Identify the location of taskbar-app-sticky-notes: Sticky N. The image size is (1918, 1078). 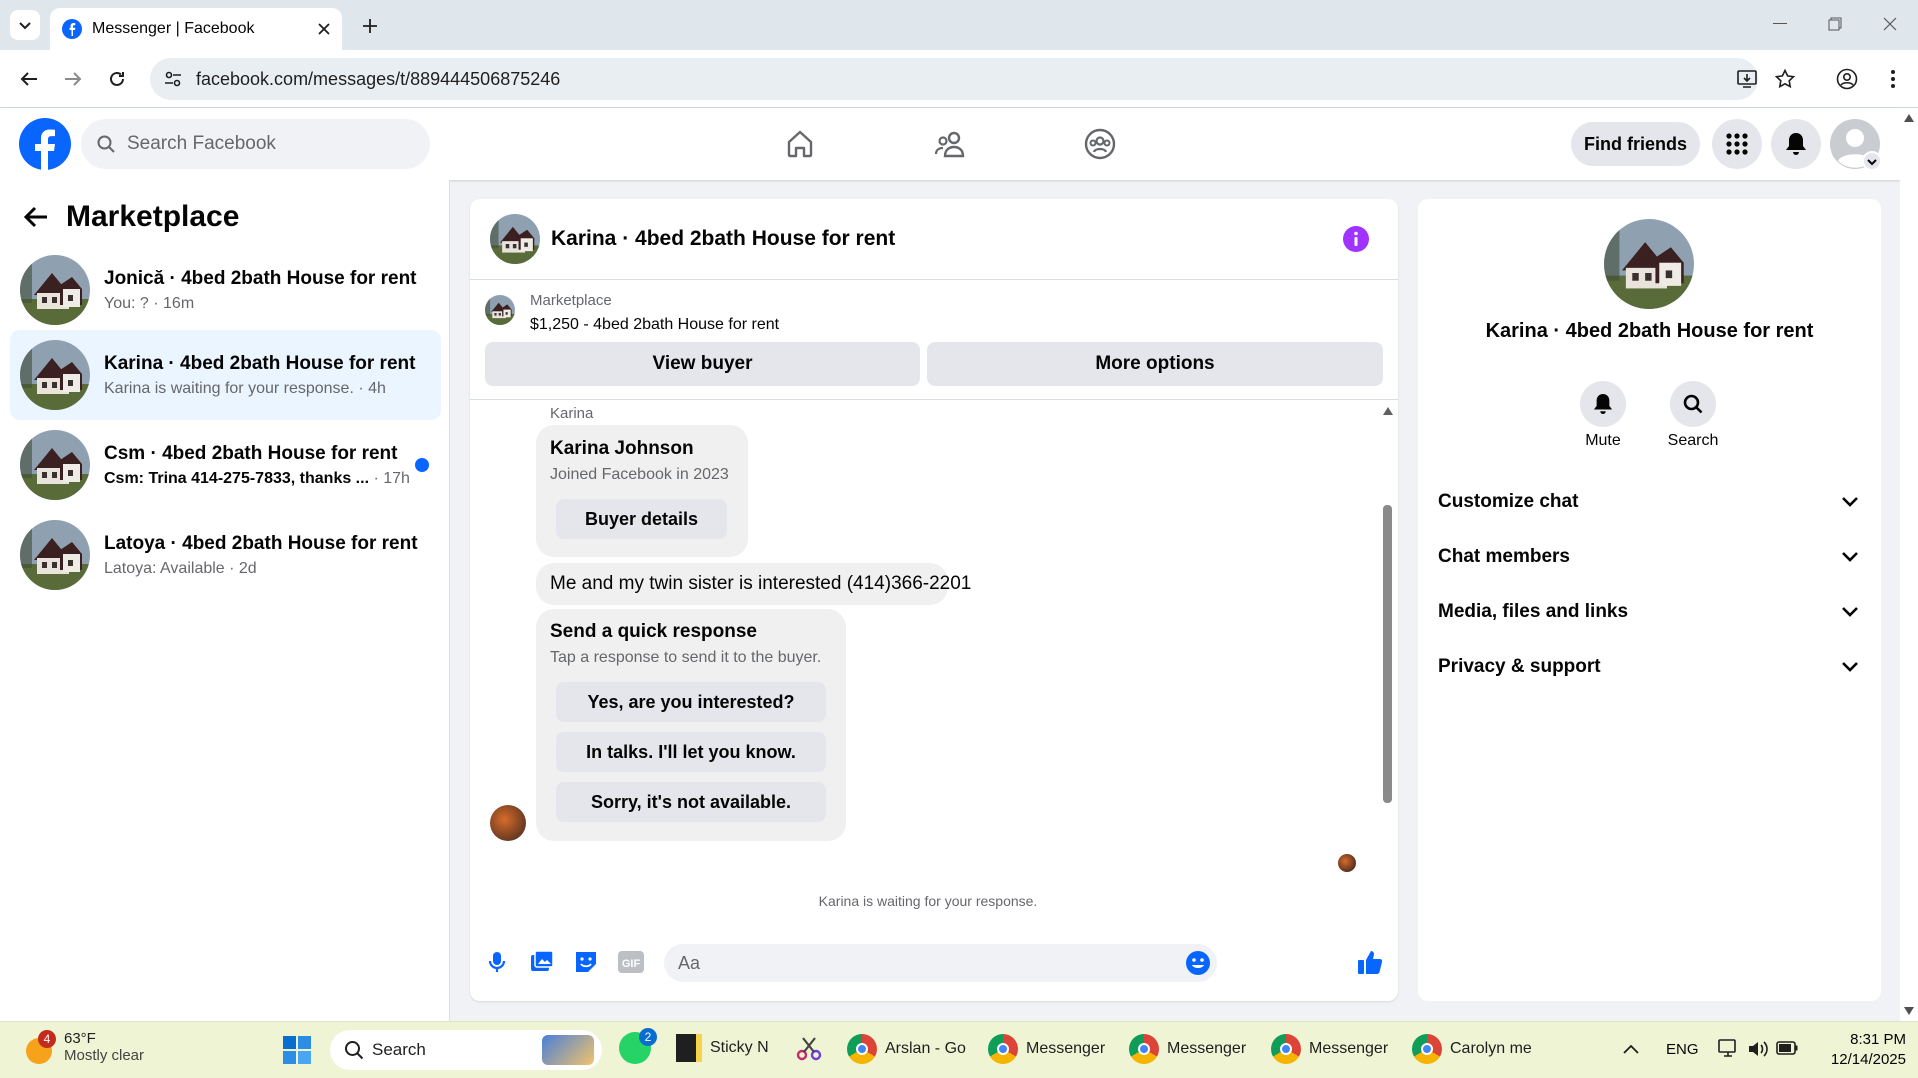
(722, 1048).